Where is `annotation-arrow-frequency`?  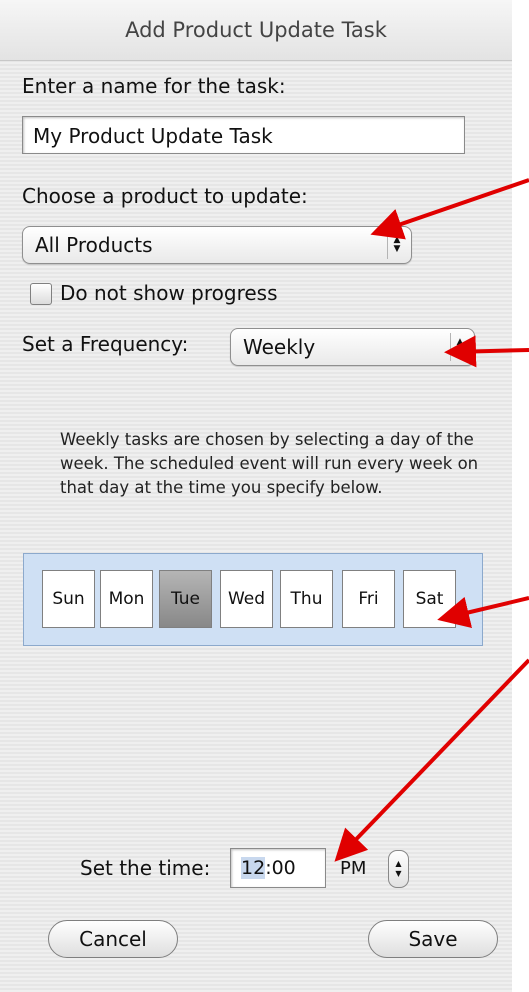 annotation-arrow-frequency is located at coordinates (486, 351).